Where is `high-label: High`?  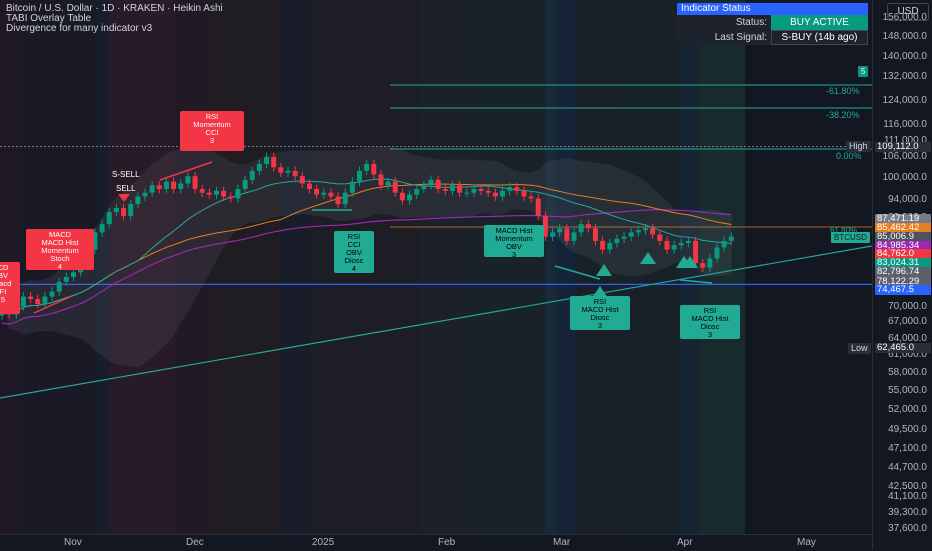 high-label: High is located at coordinates (858, 146).